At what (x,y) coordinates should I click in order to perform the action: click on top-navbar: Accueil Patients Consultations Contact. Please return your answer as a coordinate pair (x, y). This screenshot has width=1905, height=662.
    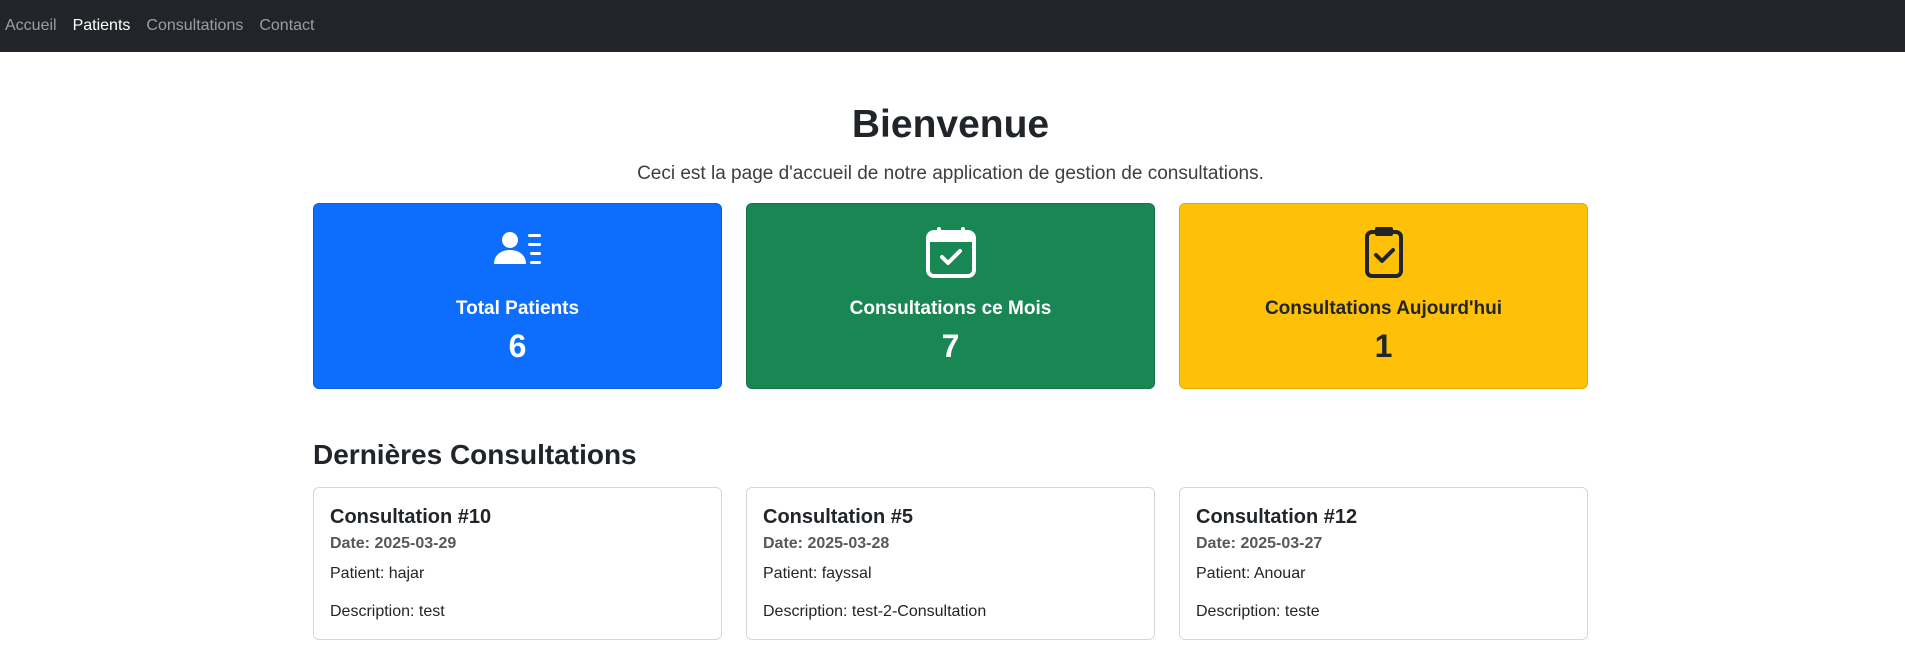
    Looking at the image, I should click on (952, 26).